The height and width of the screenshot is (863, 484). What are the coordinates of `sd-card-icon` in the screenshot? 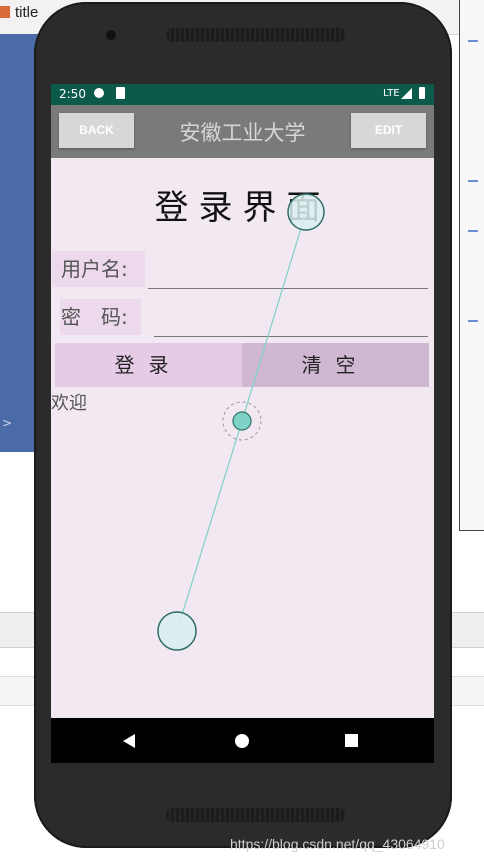 It's located at (120, 93).